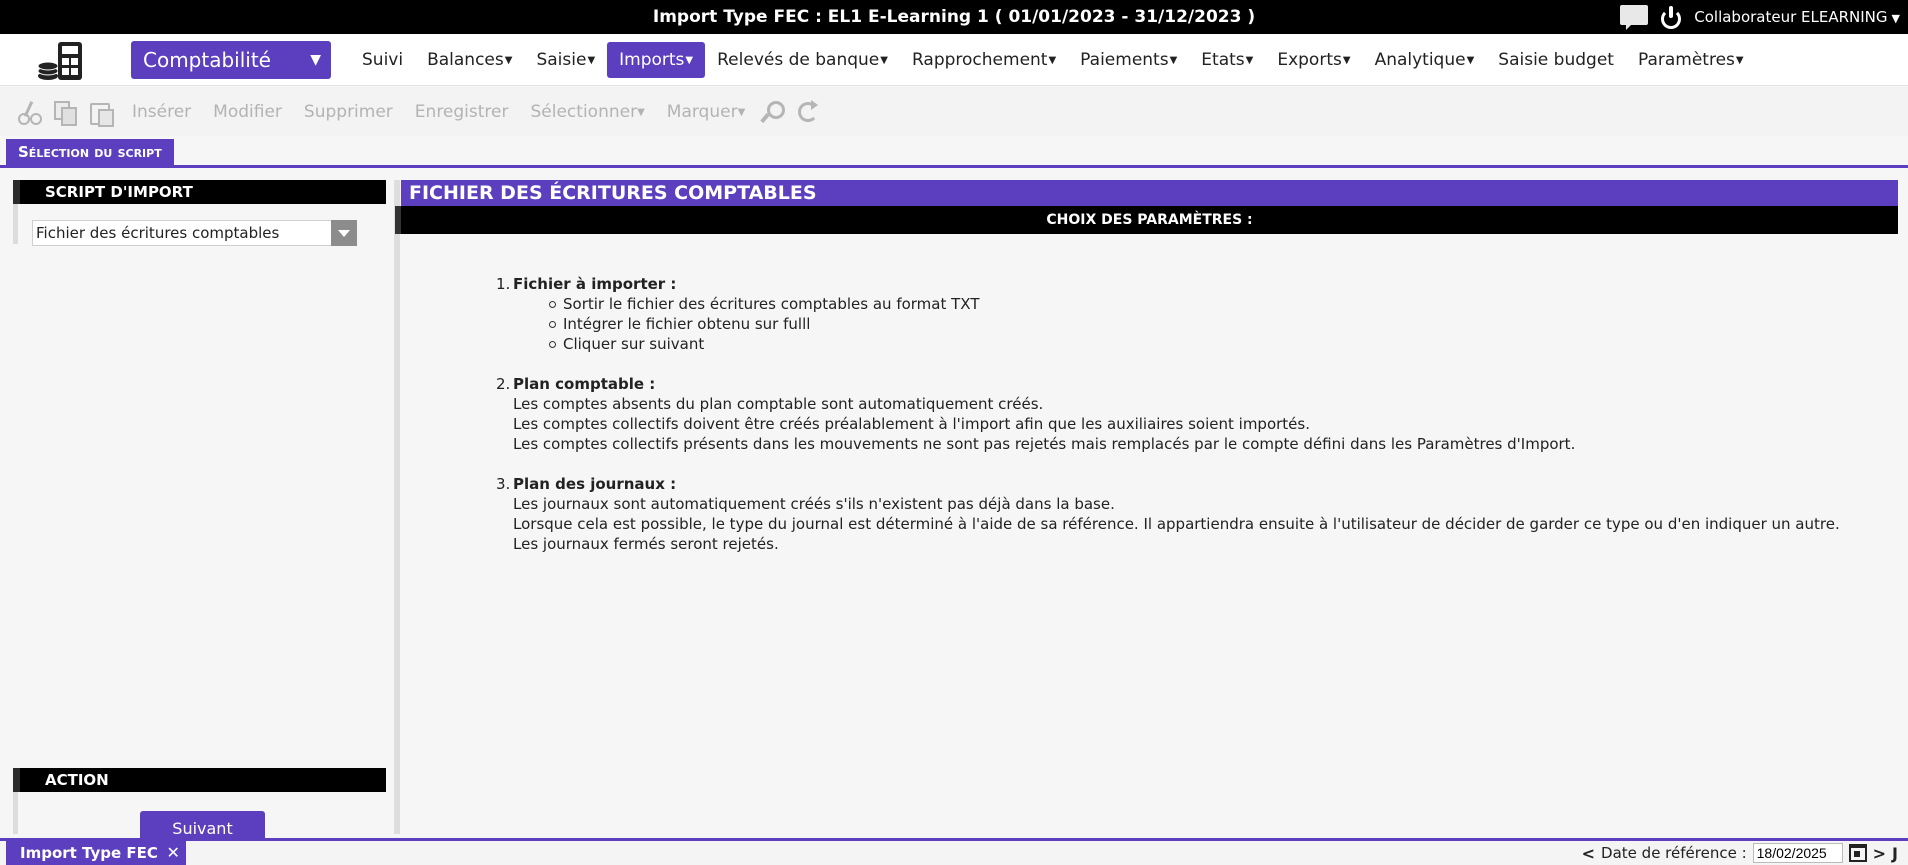 This screenshot has width=1908, height=865. I want to click on section-divider, so click(954, 166).